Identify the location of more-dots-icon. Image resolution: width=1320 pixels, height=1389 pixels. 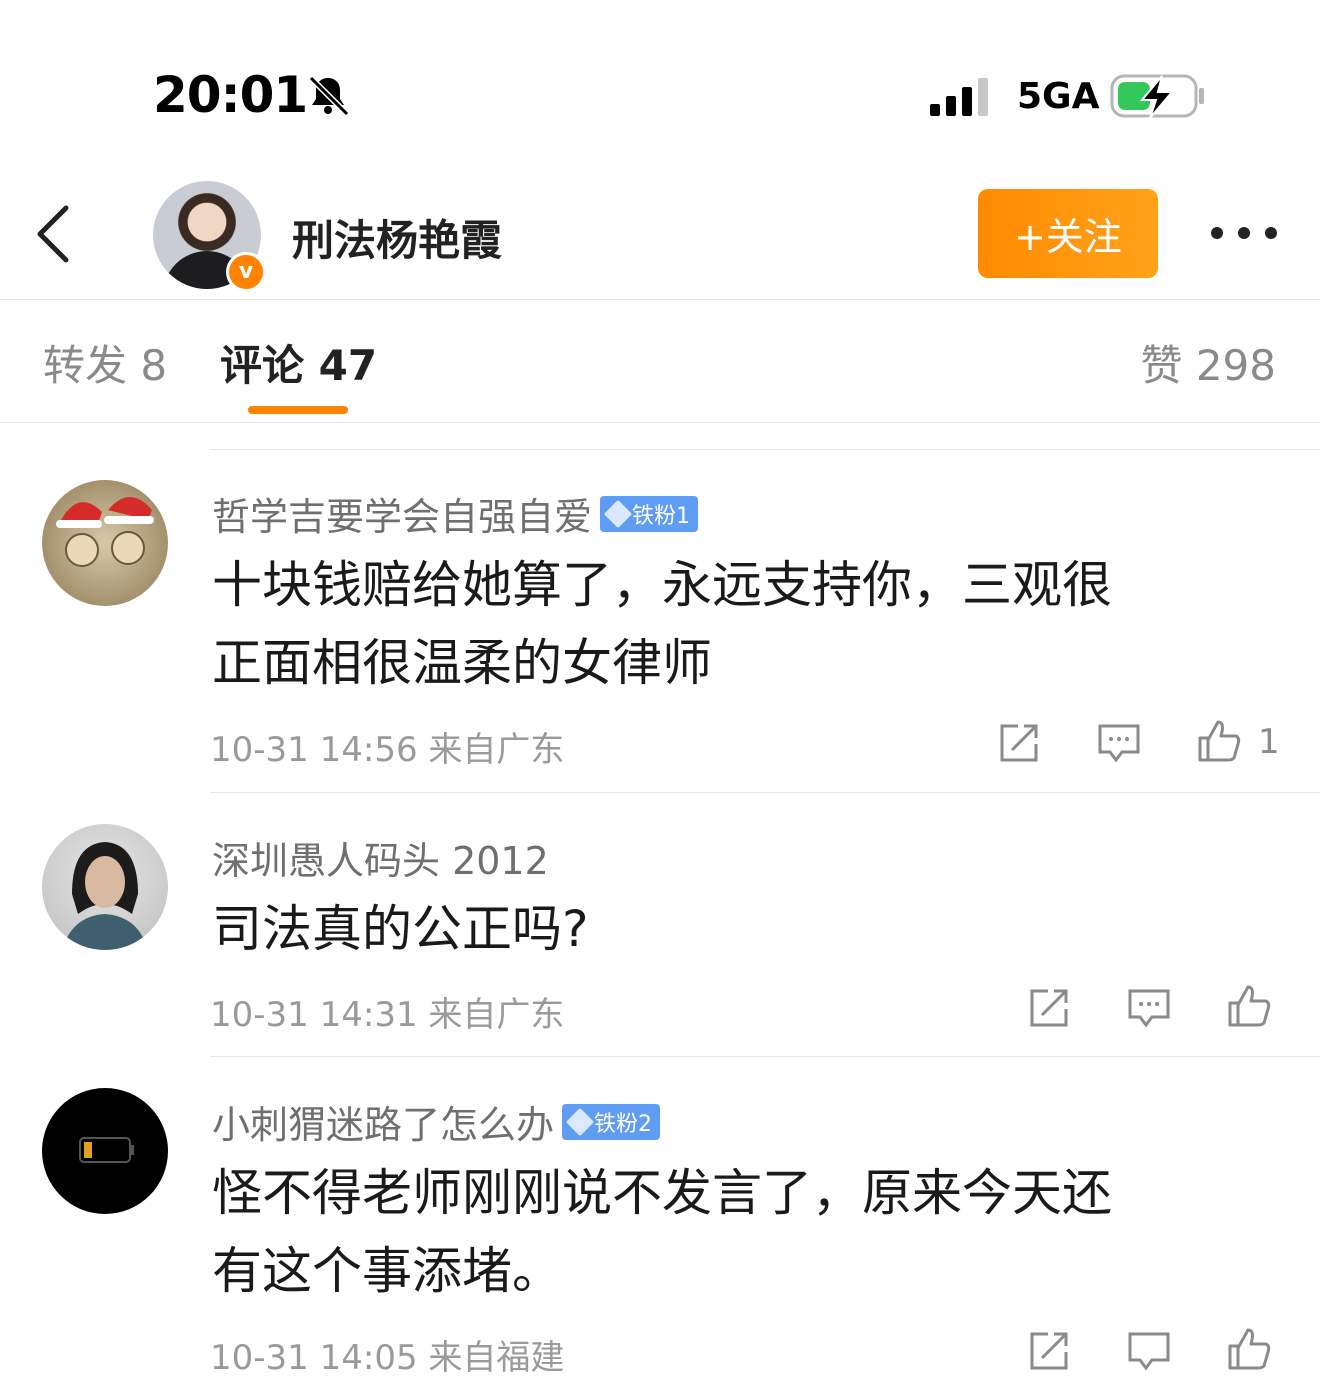
(1244, 233).